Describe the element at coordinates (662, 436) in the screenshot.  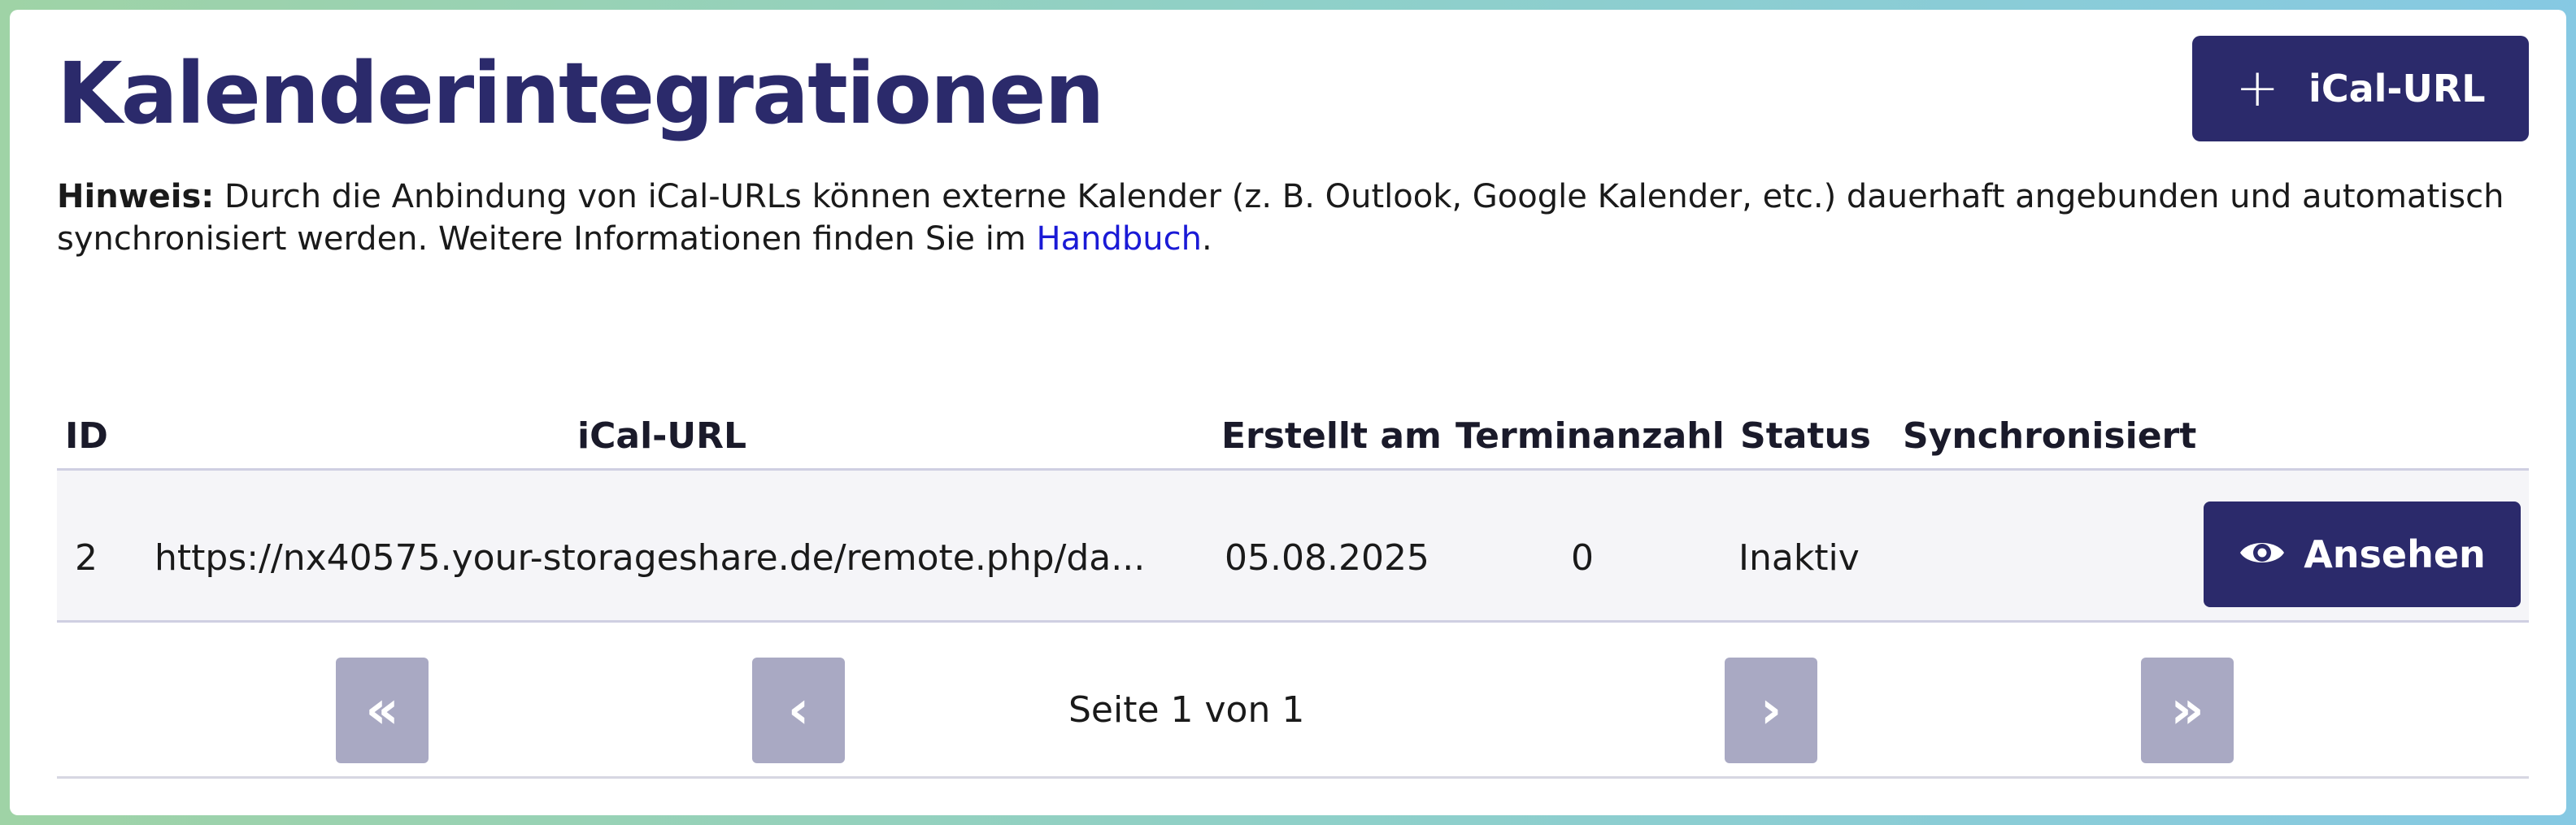
I see `column-header-ical-url: iCal-URL` at that location.